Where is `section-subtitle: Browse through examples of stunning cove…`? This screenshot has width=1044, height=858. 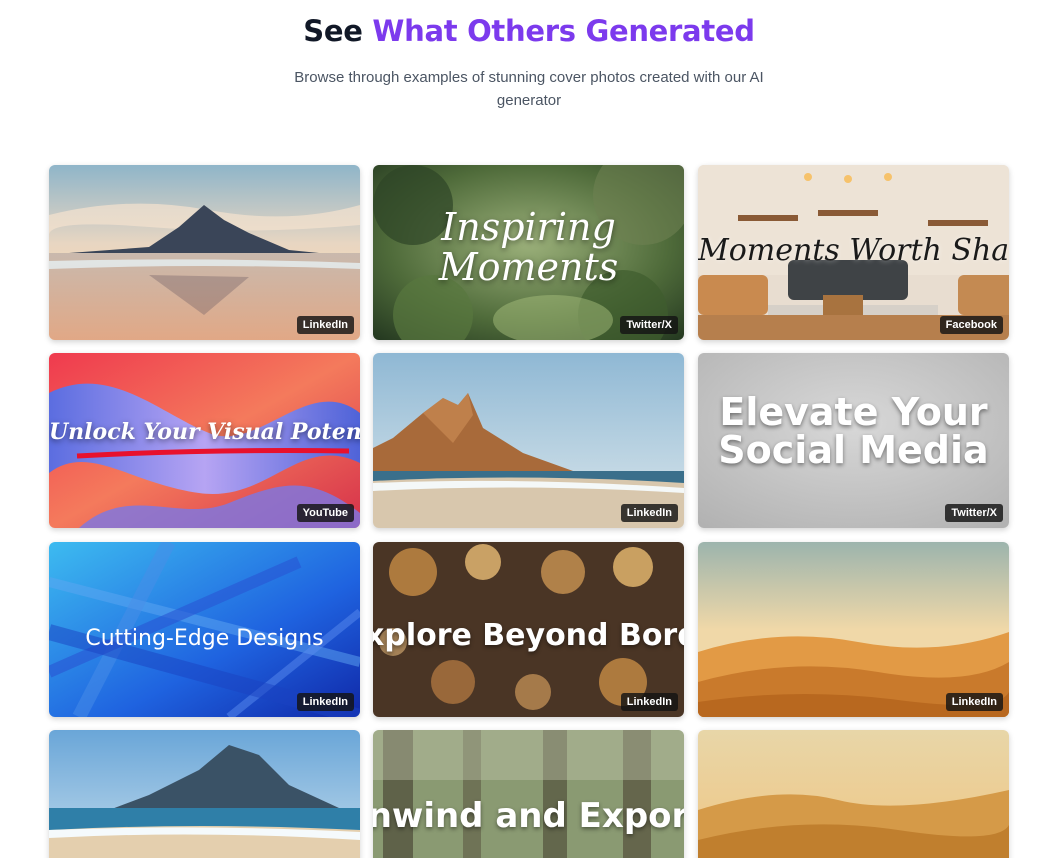 section-subtitle: Browse through examples of stunning cove… is located at coordinates (529, 89).